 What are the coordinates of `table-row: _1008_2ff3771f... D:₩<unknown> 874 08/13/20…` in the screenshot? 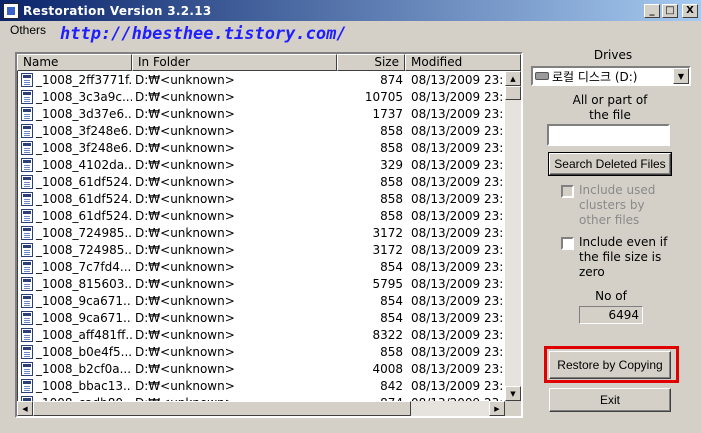 It's located at (260, 79).